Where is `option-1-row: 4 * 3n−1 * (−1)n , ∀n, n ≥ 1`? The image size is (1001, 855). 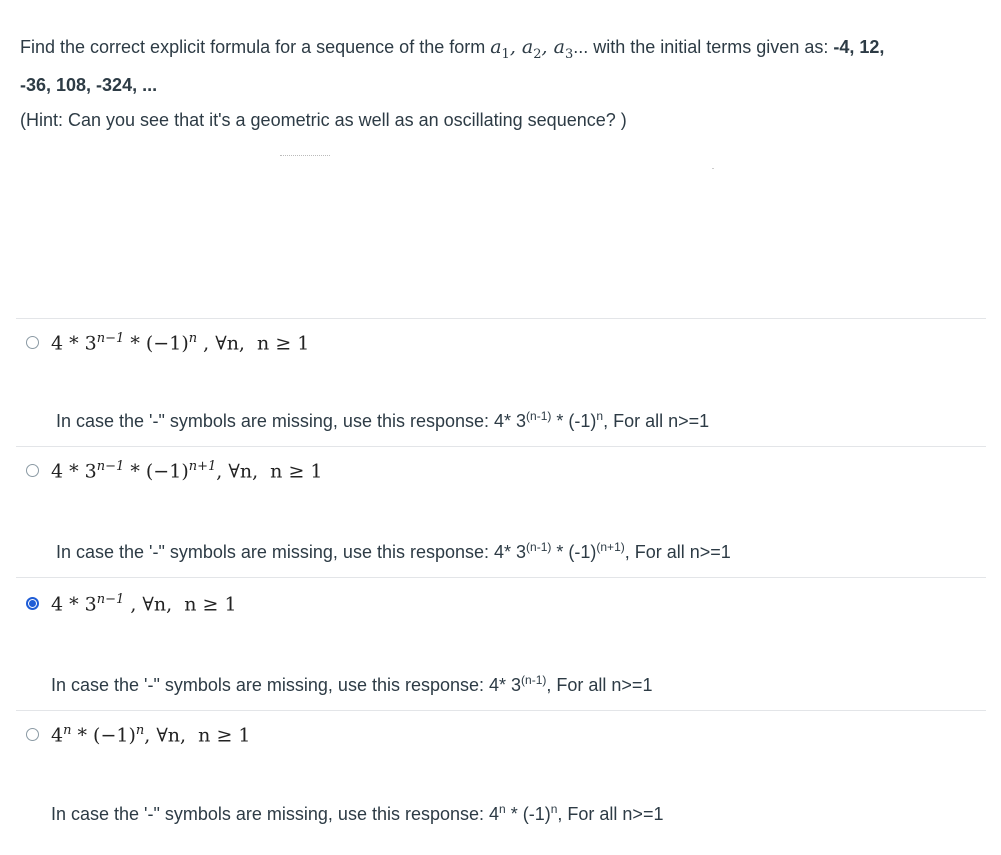 option-1-row: 4 * 3n−1 * (−1)n , ∀n, n ≥ 1 is located at coordinates (167, 342).